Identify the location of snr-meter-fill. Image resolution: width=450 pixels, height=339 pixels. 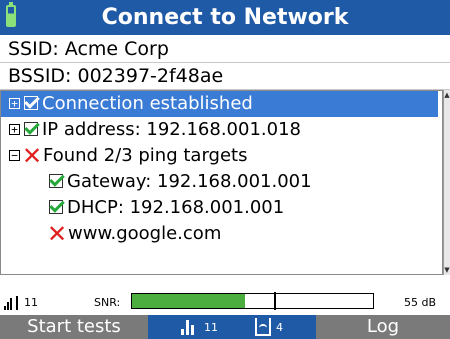
(189, 301).